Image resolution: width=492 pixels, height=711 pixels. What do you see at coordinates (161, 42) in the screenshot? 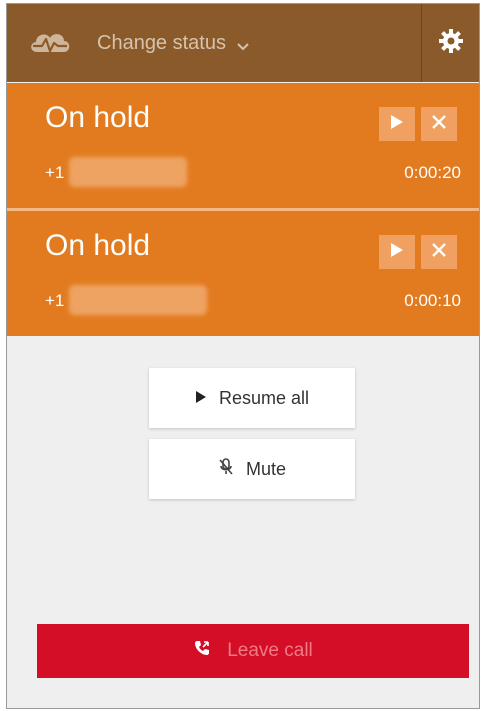
I see `change-status-label: Change status` at bounding box center [161, 42].